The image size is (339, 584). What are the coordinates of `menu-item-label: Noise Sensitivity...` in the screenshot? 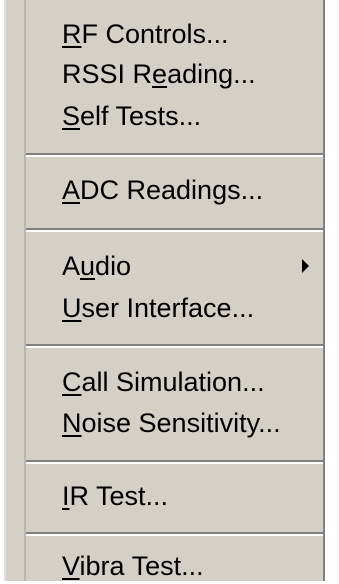 It's located at (171, 423).